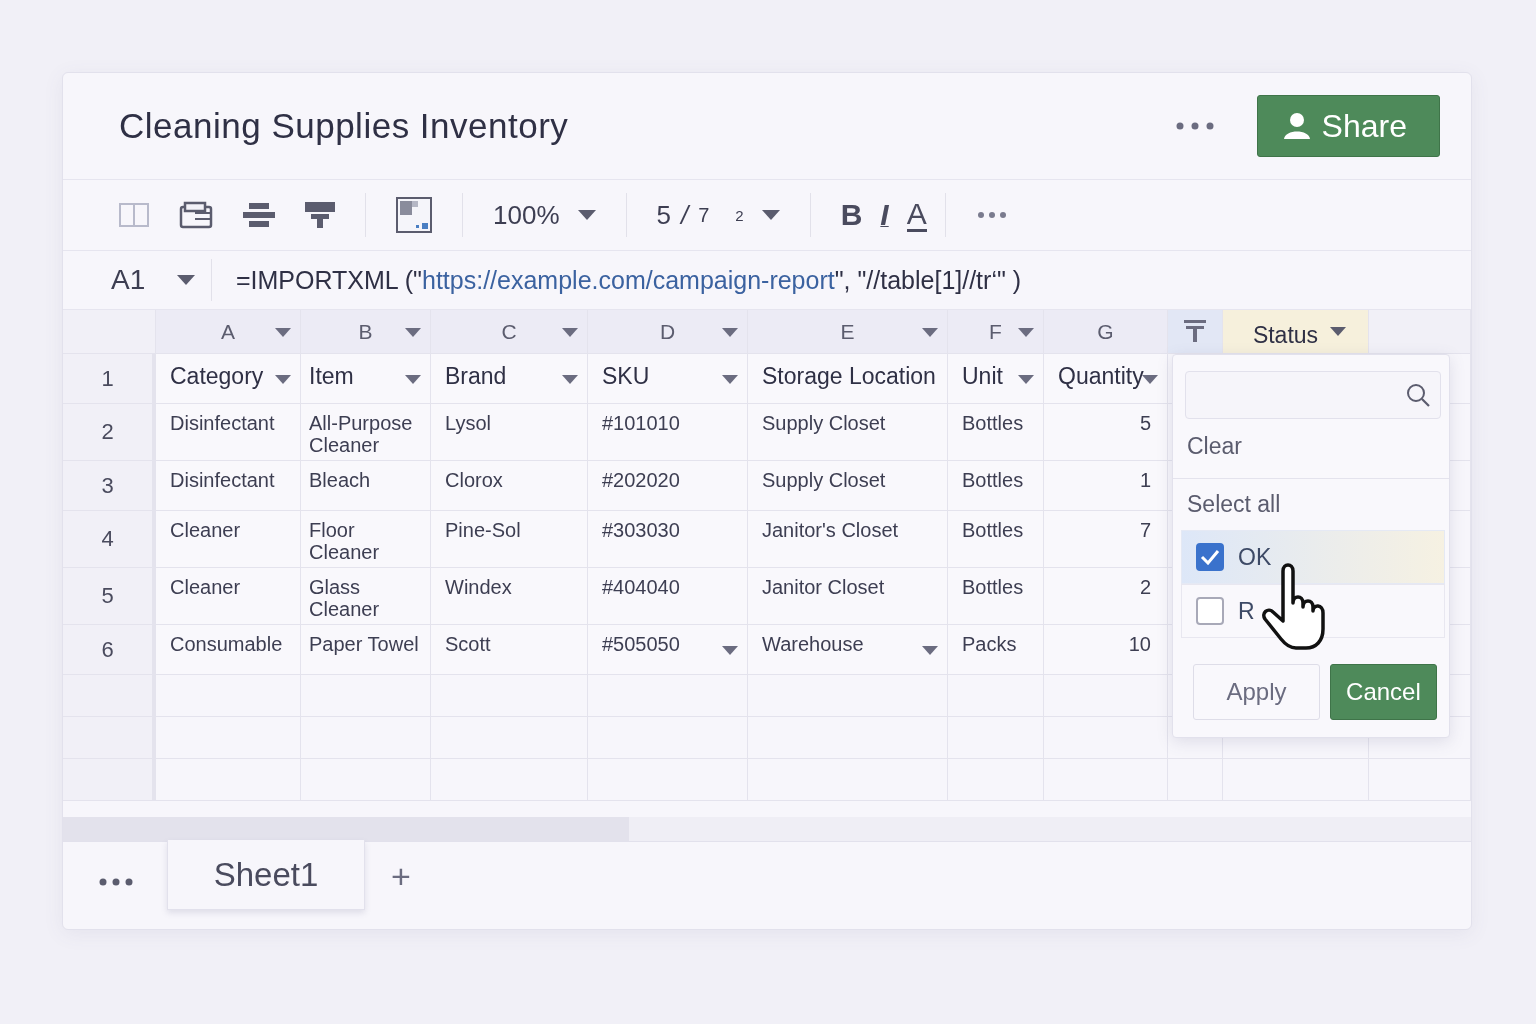 The image size is (1536, 1024). What do you see at coordinates (544, 215) in the screenshot?
I see `zoom-dropdown: 100%` at bounding box center [544, 215].